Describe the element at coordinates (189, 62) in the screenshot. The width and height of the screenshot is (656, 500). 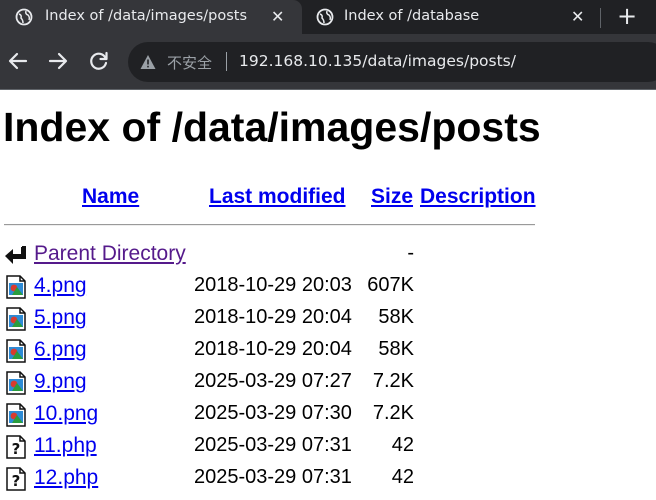
I see `security-status-label: 不安全` at that location.